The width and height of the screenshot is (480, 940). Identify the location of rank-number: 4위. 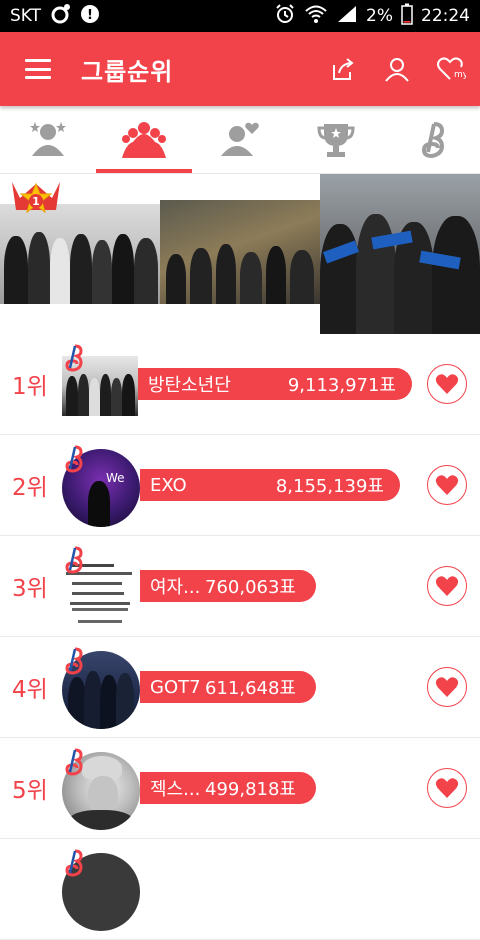
(30, 690).